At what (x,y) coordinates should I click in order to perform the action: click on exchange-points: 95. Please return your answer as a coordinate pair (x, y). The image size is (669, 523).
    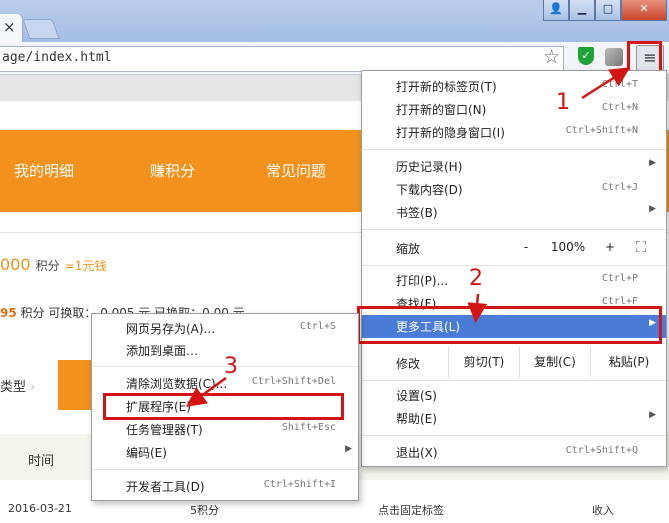
    Looking at the image, I should click on (8, 313).